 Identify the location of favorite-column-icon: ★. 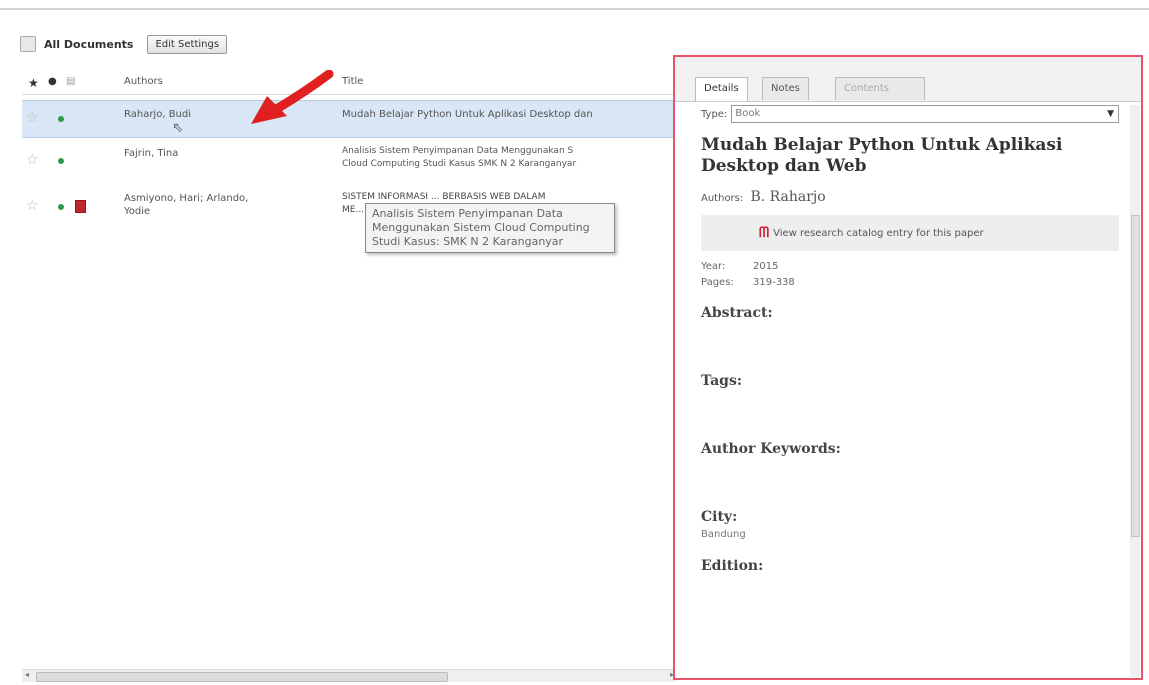
(33, 83).